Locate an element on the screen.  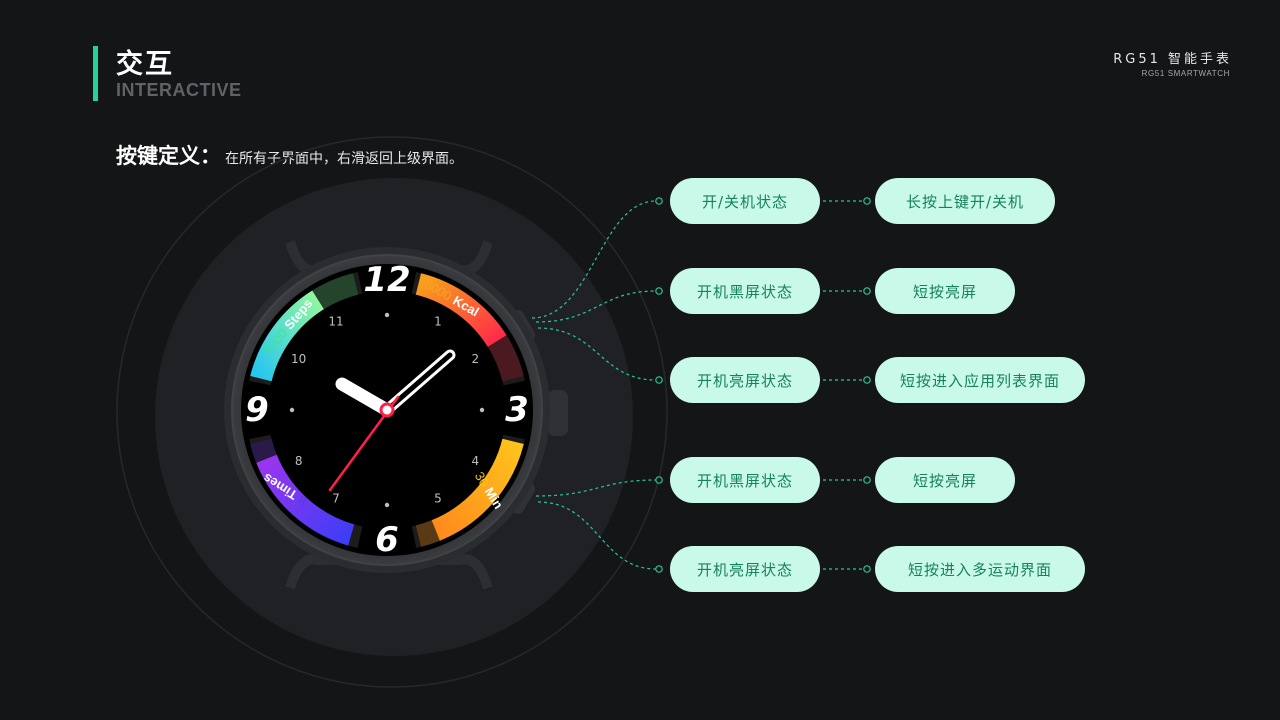
state-pill-3: 开机亮屏状态 is located at coordinates (745, 380).